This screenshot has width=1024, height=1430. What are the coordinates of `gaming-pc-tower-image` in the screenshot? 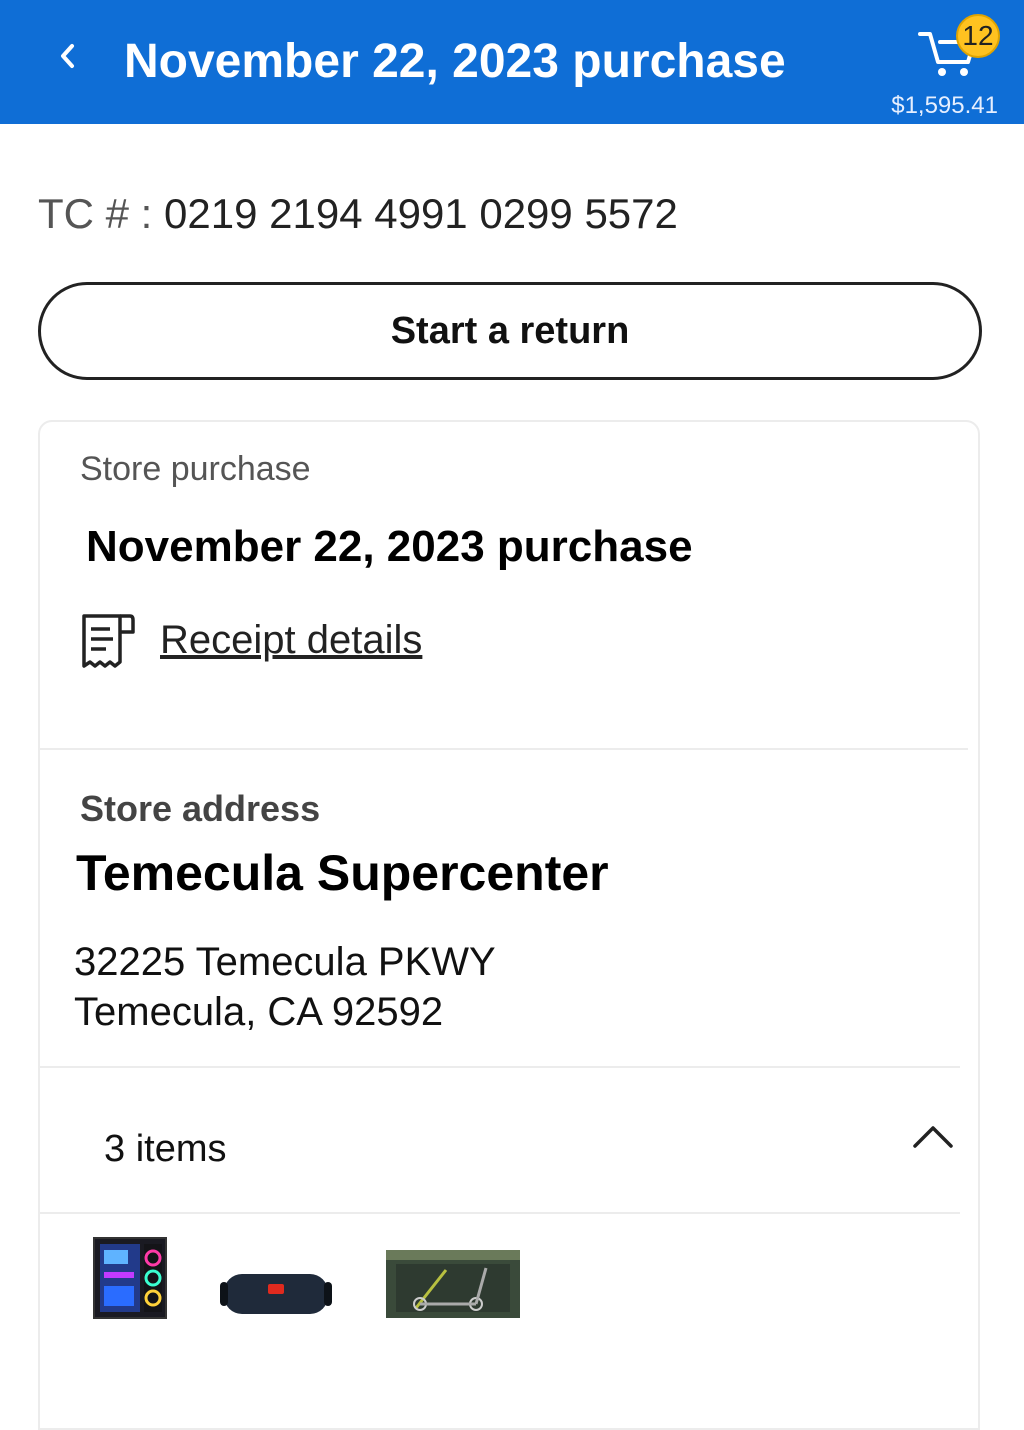 It's located at (130, 1277).